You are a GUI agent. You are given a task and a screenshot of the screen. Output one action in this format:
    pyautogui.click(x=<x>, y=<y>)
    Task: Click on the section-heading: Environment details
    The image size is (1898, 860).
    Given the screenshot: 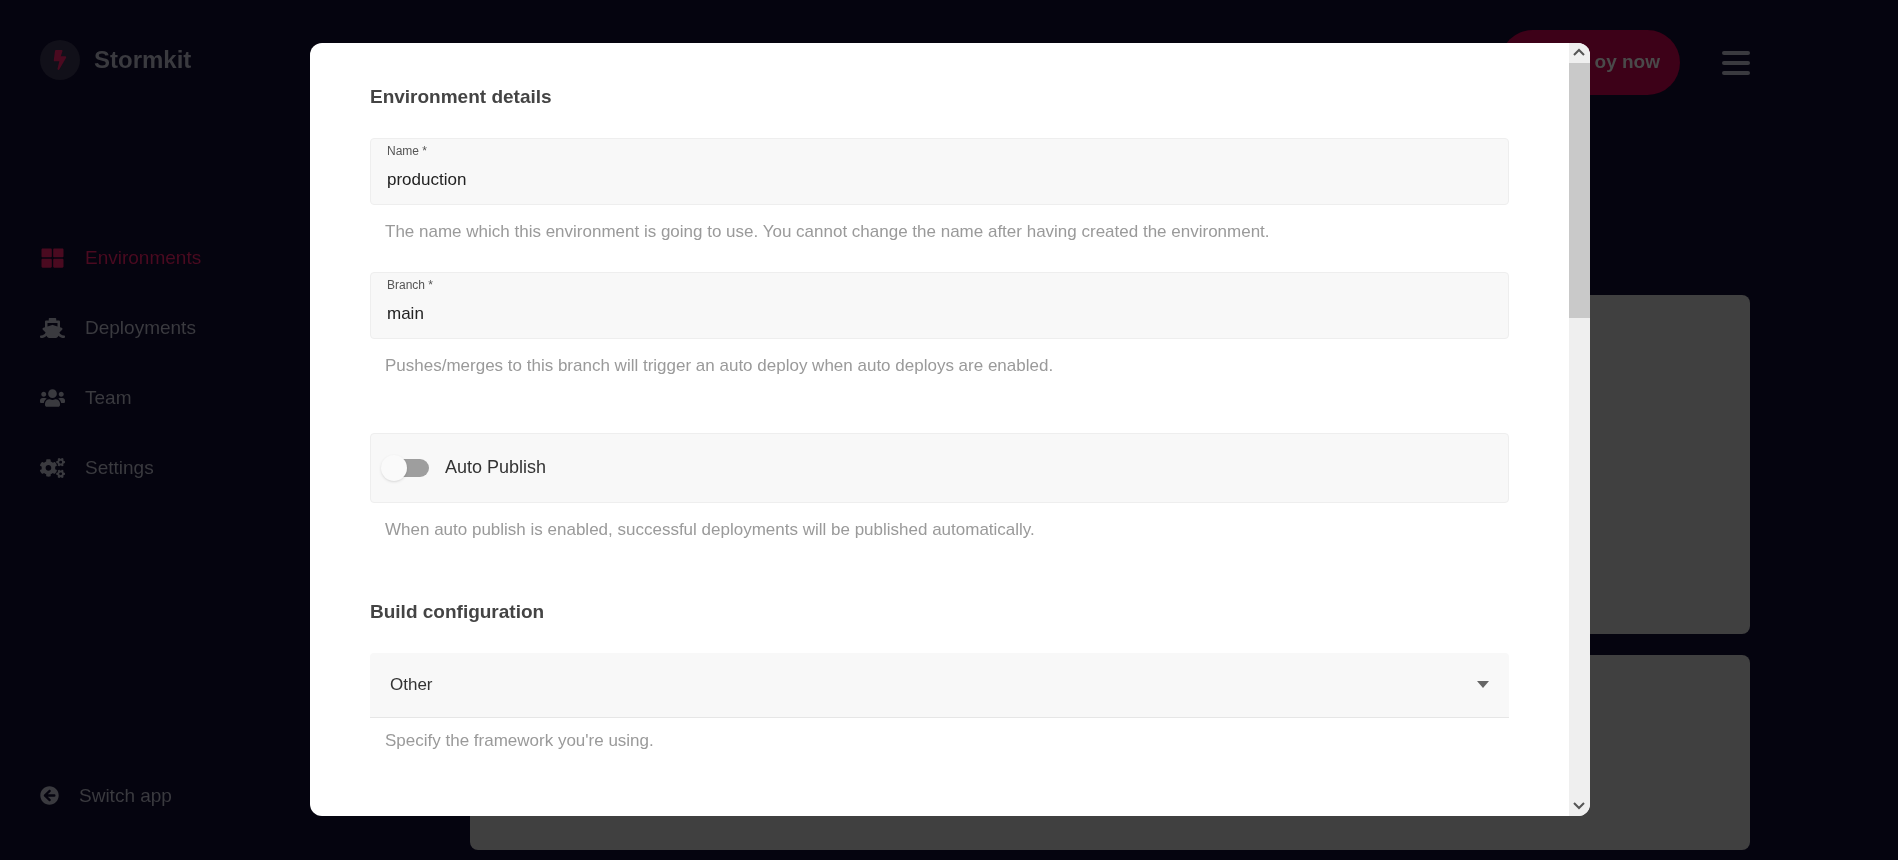 What is the action you would take?
    pyautogui.click(x=461, y=97)
    